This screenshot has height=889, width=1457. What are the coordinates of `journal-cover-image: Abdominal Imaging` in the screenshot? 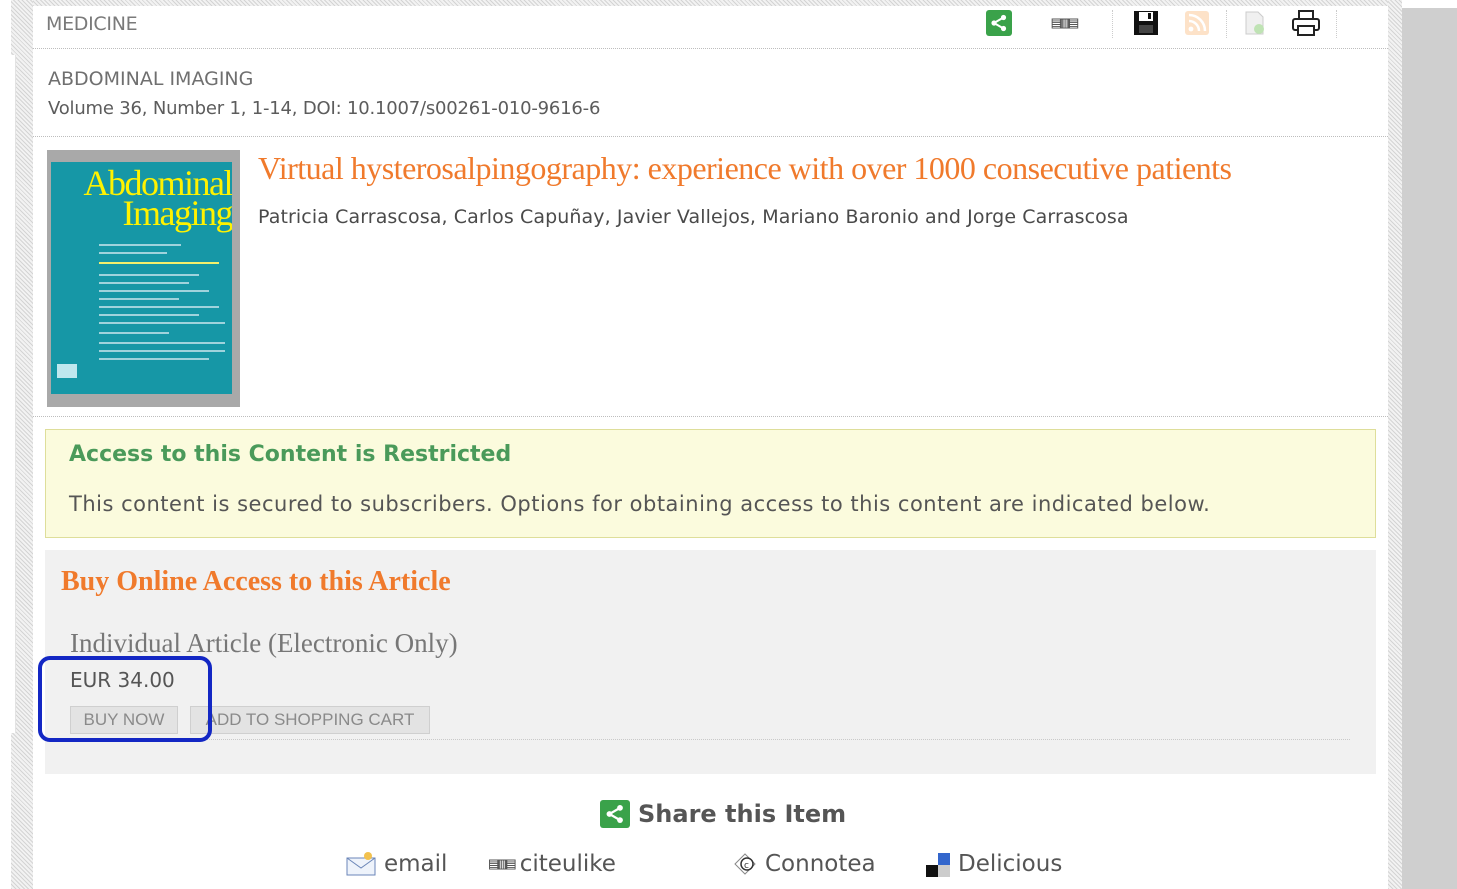 It's located at (143, 278).